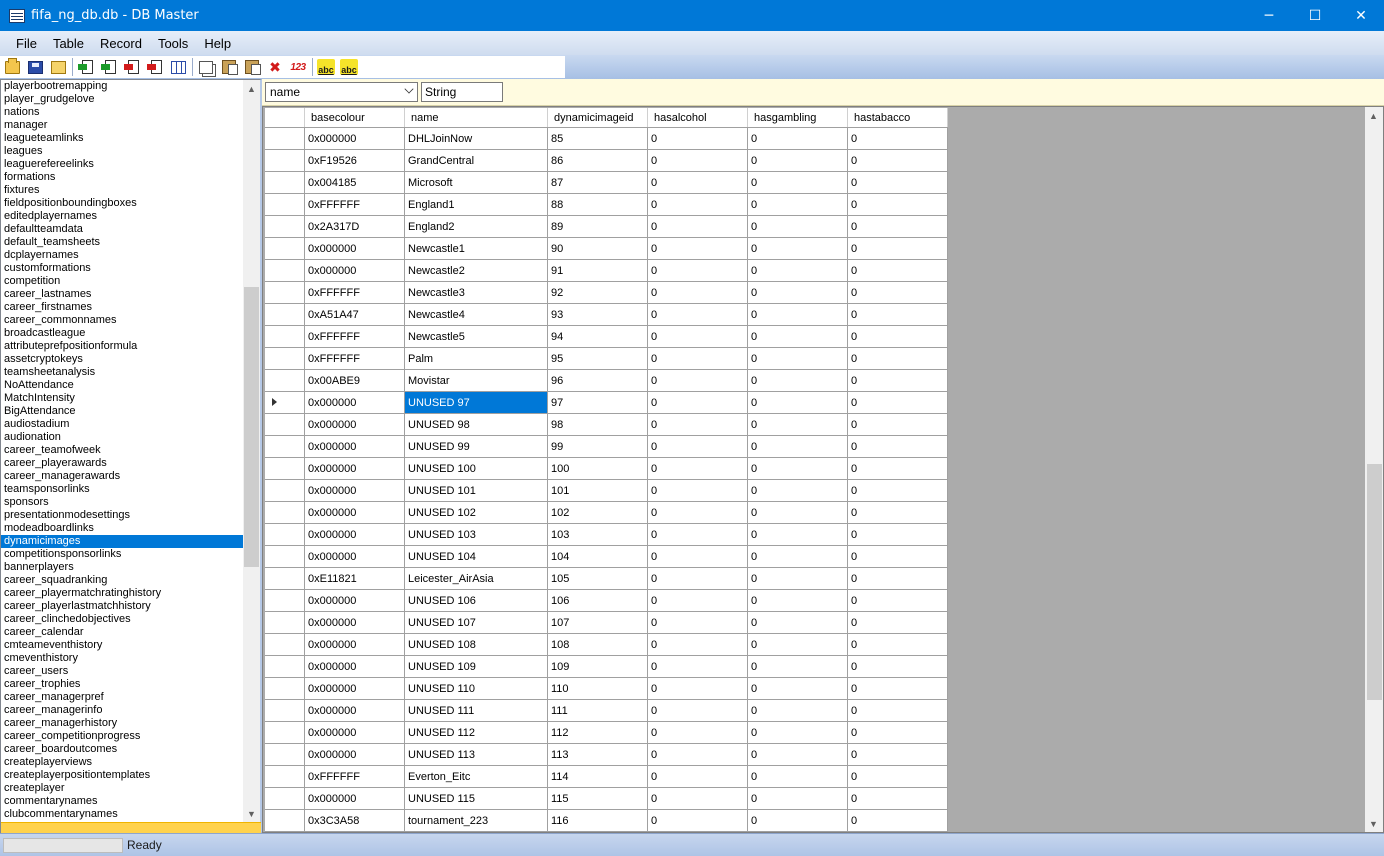 This screenshot has width=1384, height=856. What do you see at coordinates (476, 380) in the screenshot?
I see `cell-name: Movistar` at bounding box center [476, 380].